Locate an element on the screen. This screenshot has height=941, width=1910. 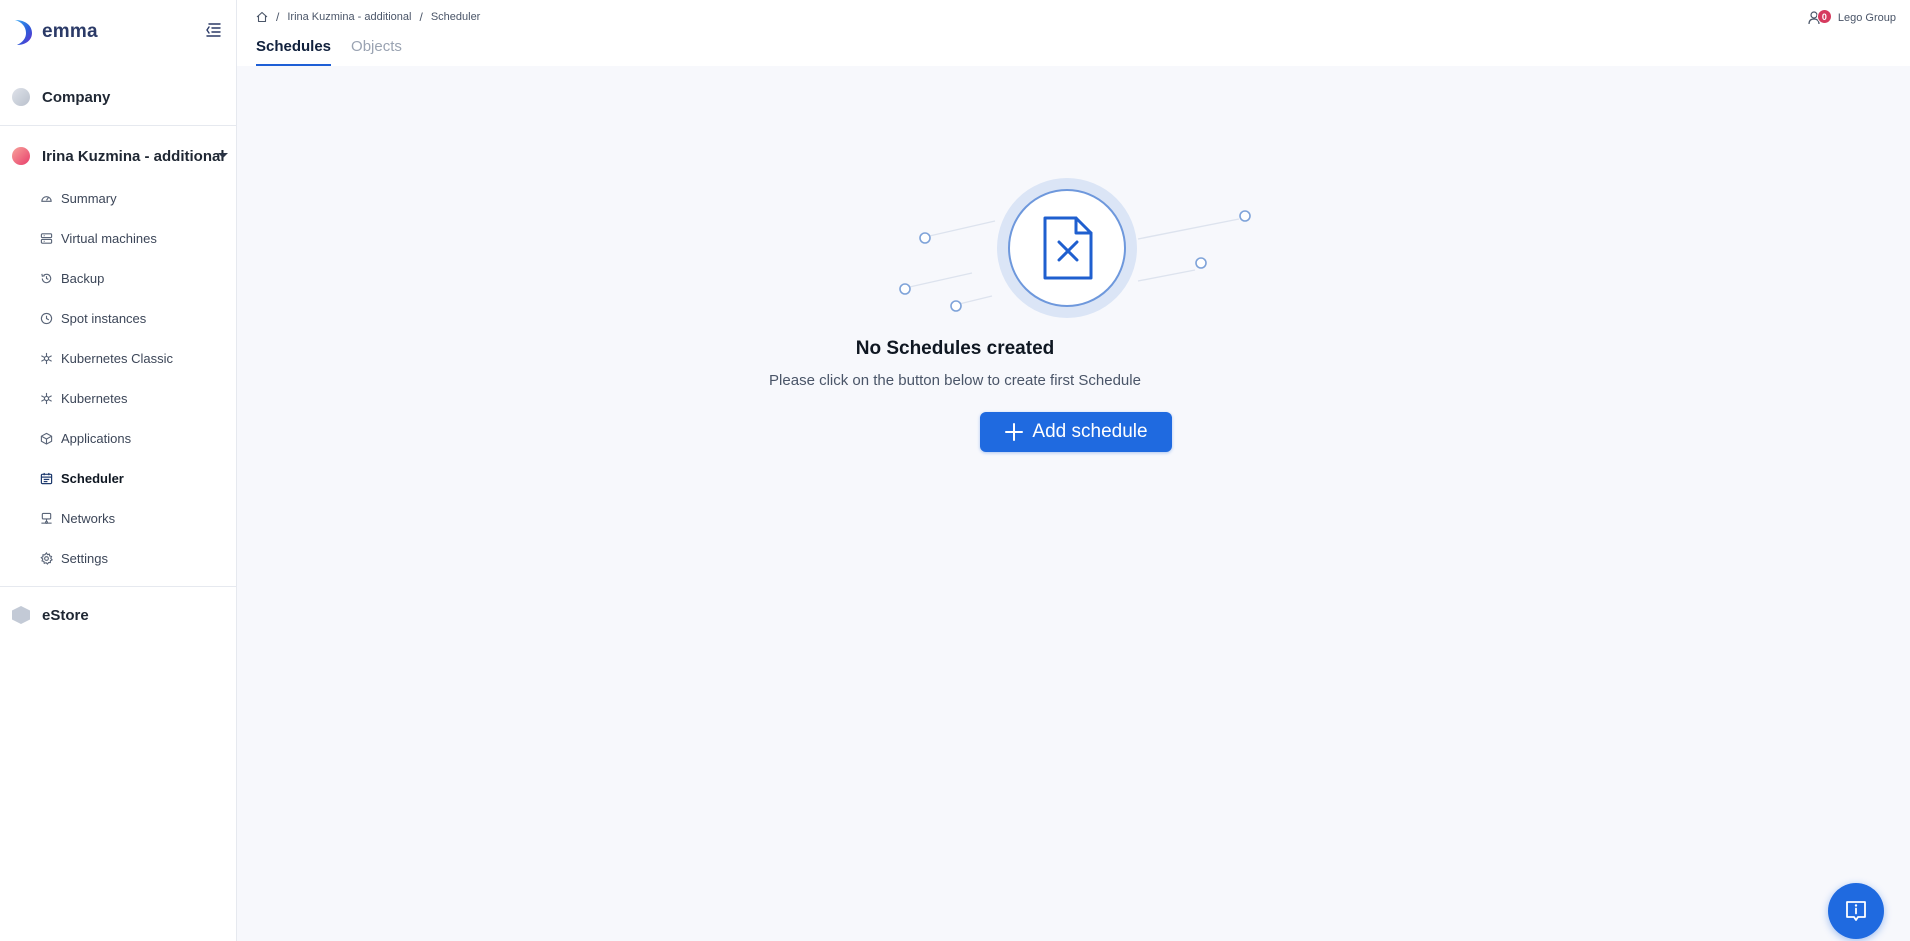
org-name: Lego Group is located at coordinates (1867, 18).